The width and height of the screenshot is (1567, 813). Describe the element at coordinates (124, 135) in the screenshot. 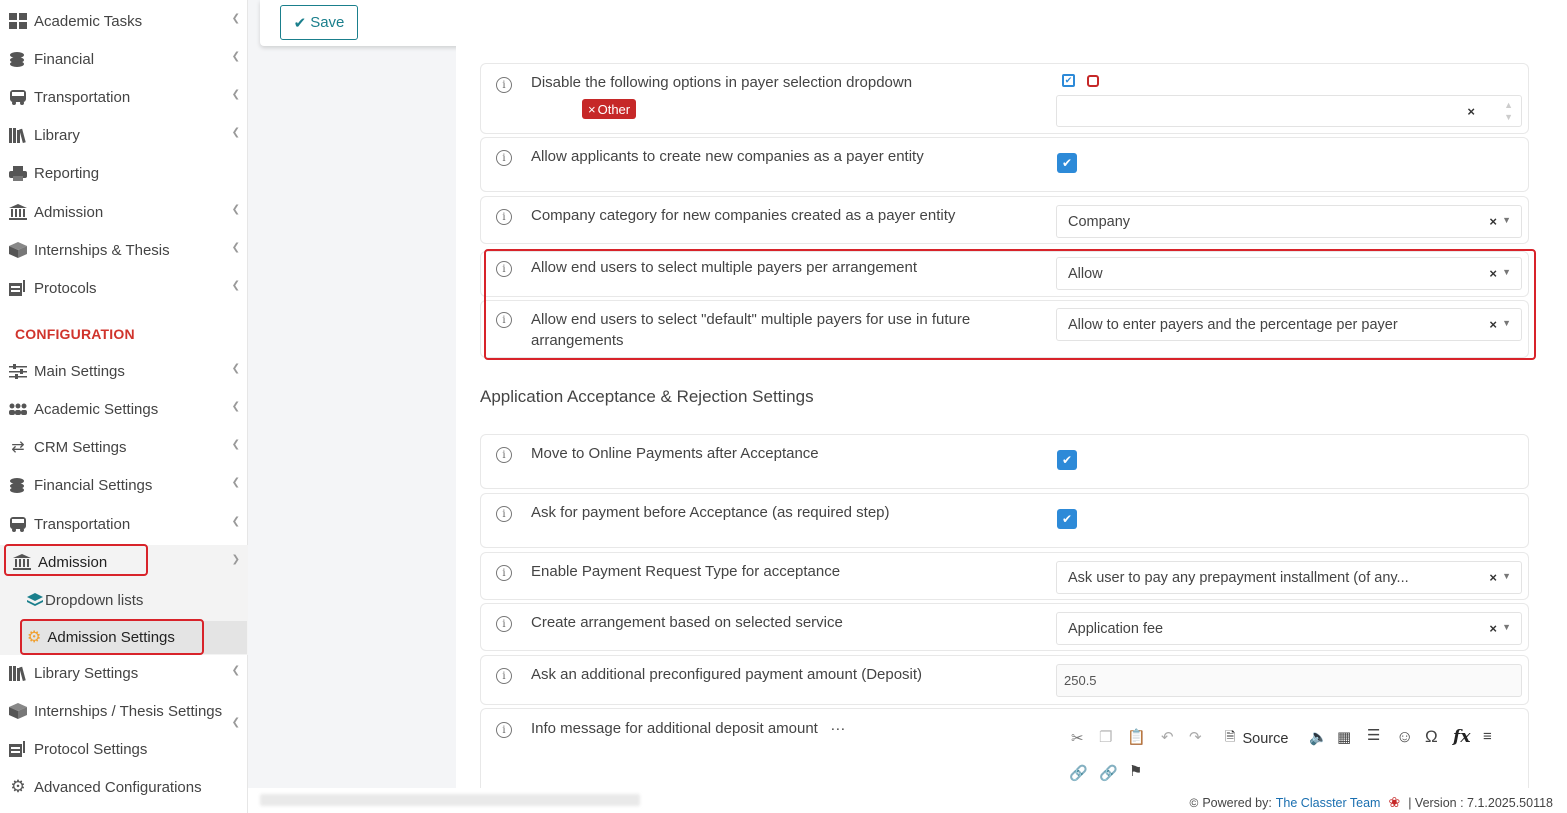

I see `sidebar-item-library: Library ❮` at that location.